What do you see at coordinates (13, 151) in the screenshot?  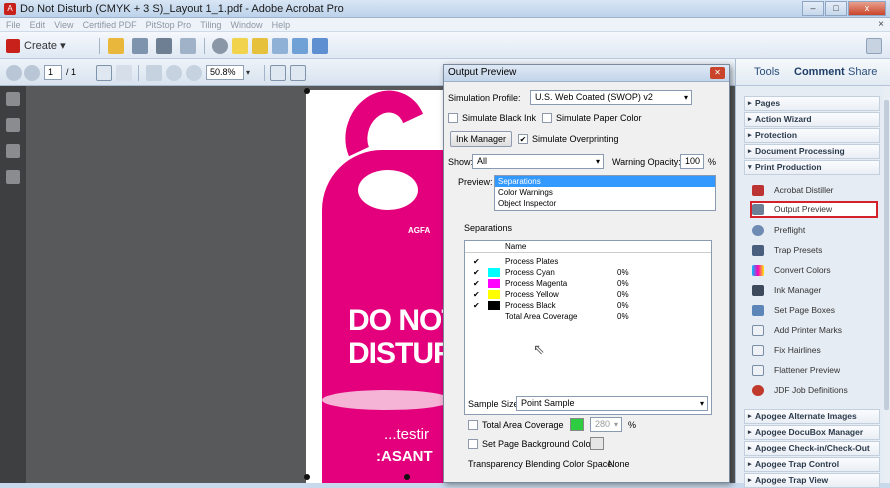 I see `attachments-icon` at bounding box center [13, 151].